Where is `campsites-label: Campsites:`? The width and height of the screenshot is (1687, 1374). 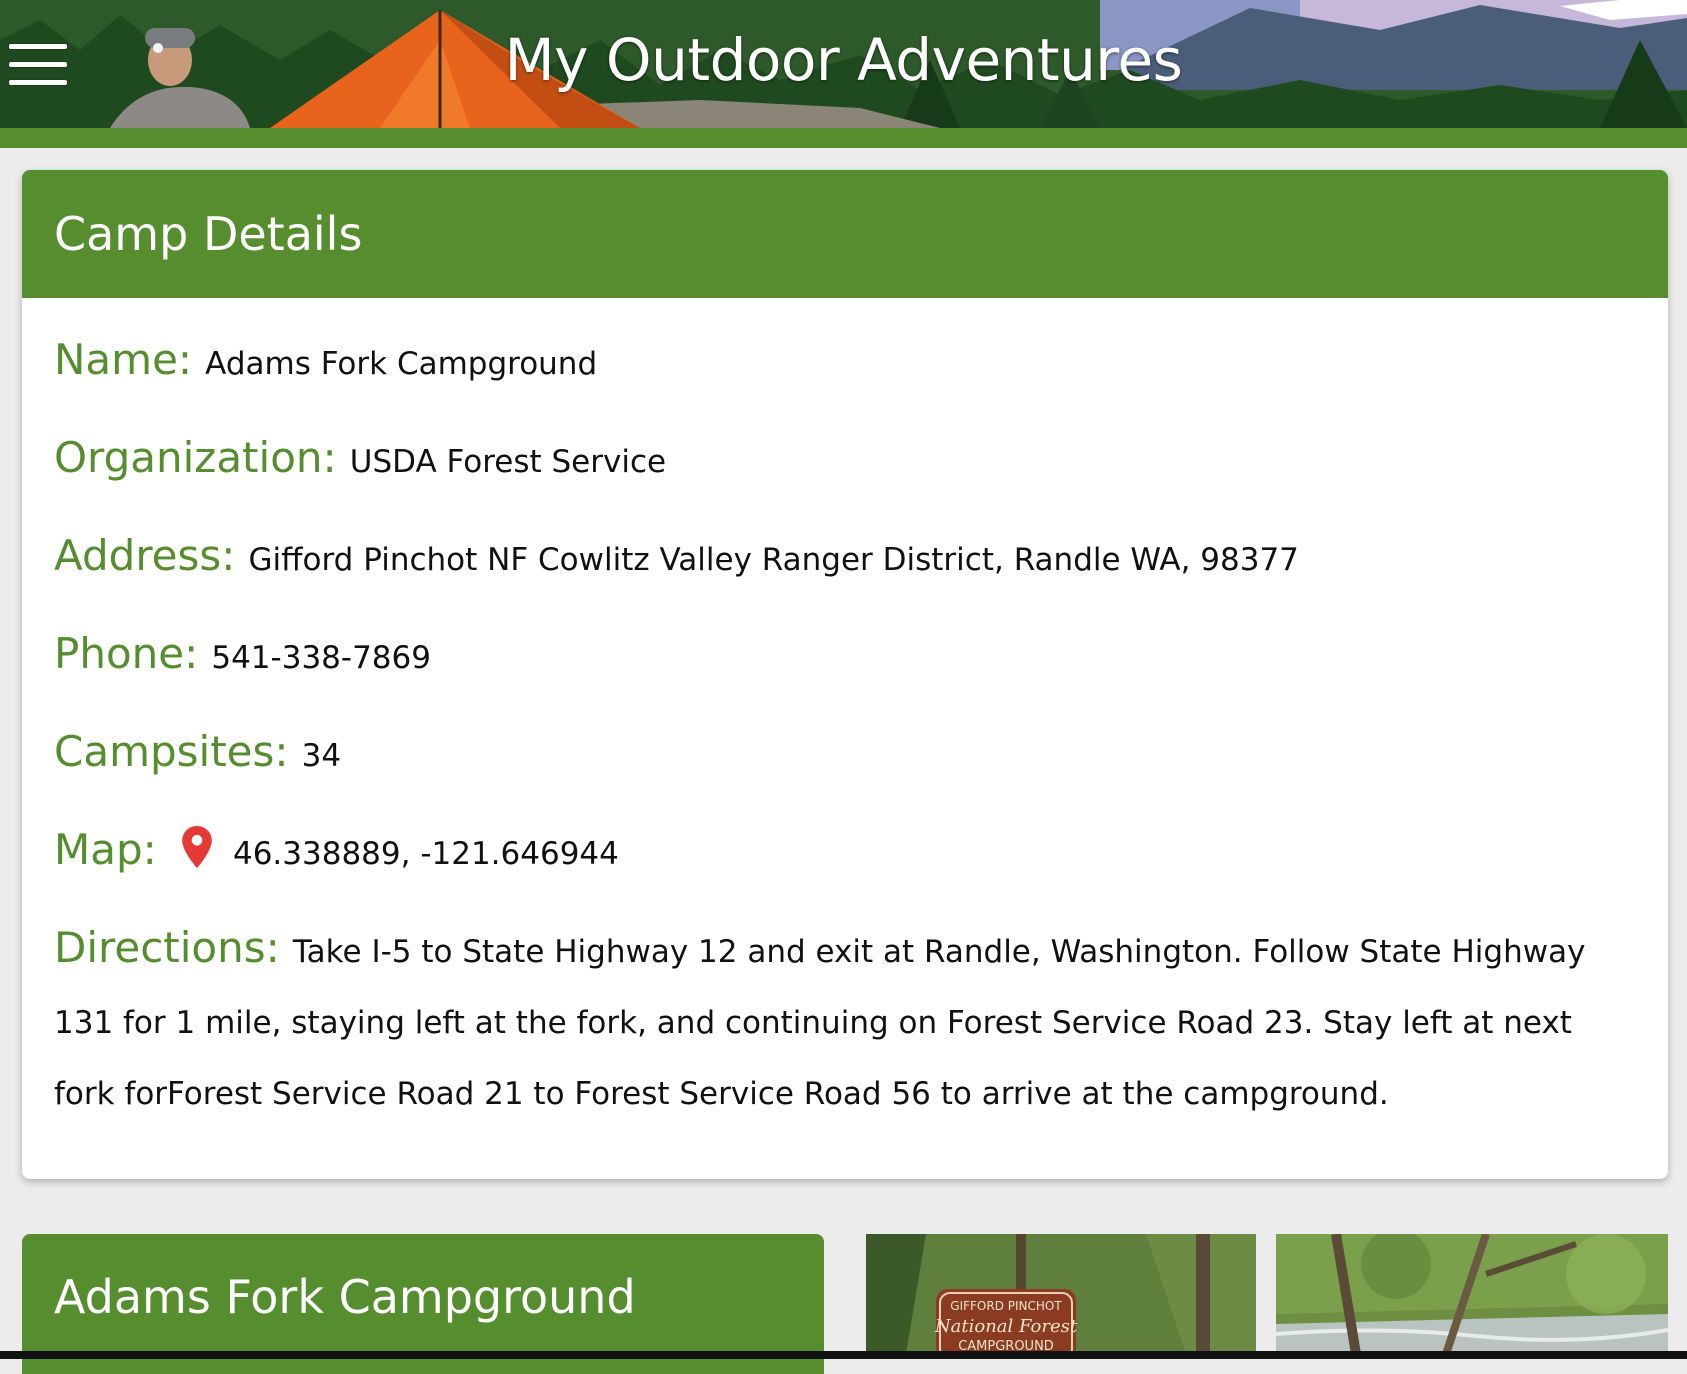
campsites-label: Campsites: is located at coordinates (171, 751).